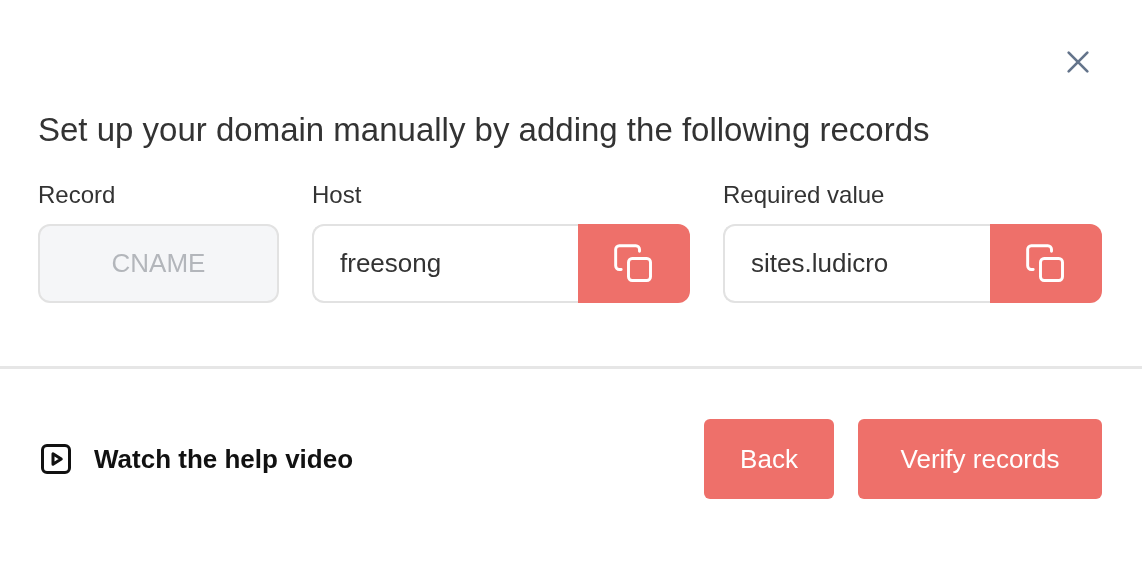  Describe the element at coordinates (445, 263) in the screenshot. I see `input-field: freesong` at that location.